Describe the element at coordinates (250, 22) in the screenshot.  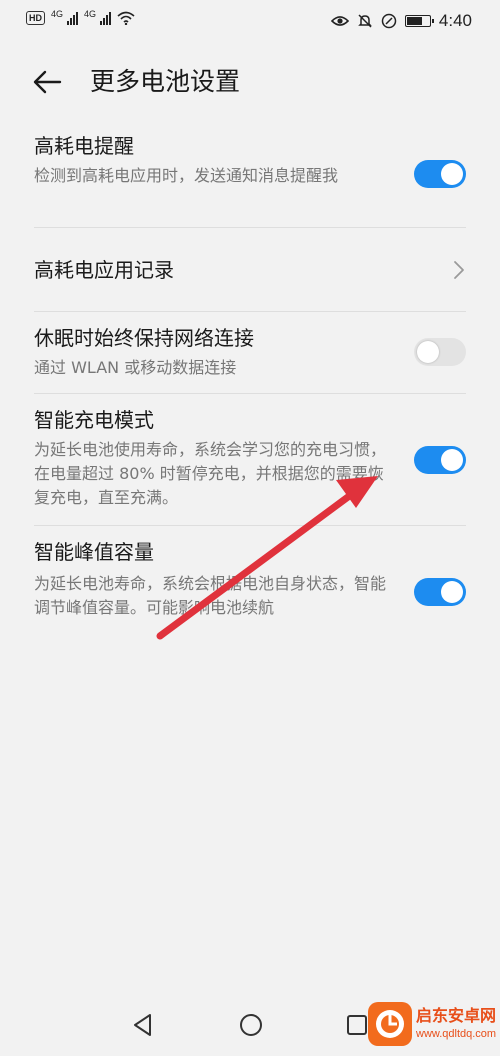
I see `status-bar: HD 4G 4G 4:40` at that location.